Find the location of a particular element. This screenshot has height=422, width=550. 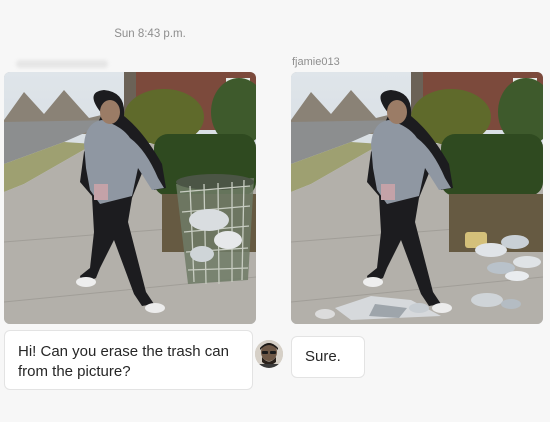

reply-username: fjamie013 is located at coordinates (316, 62).